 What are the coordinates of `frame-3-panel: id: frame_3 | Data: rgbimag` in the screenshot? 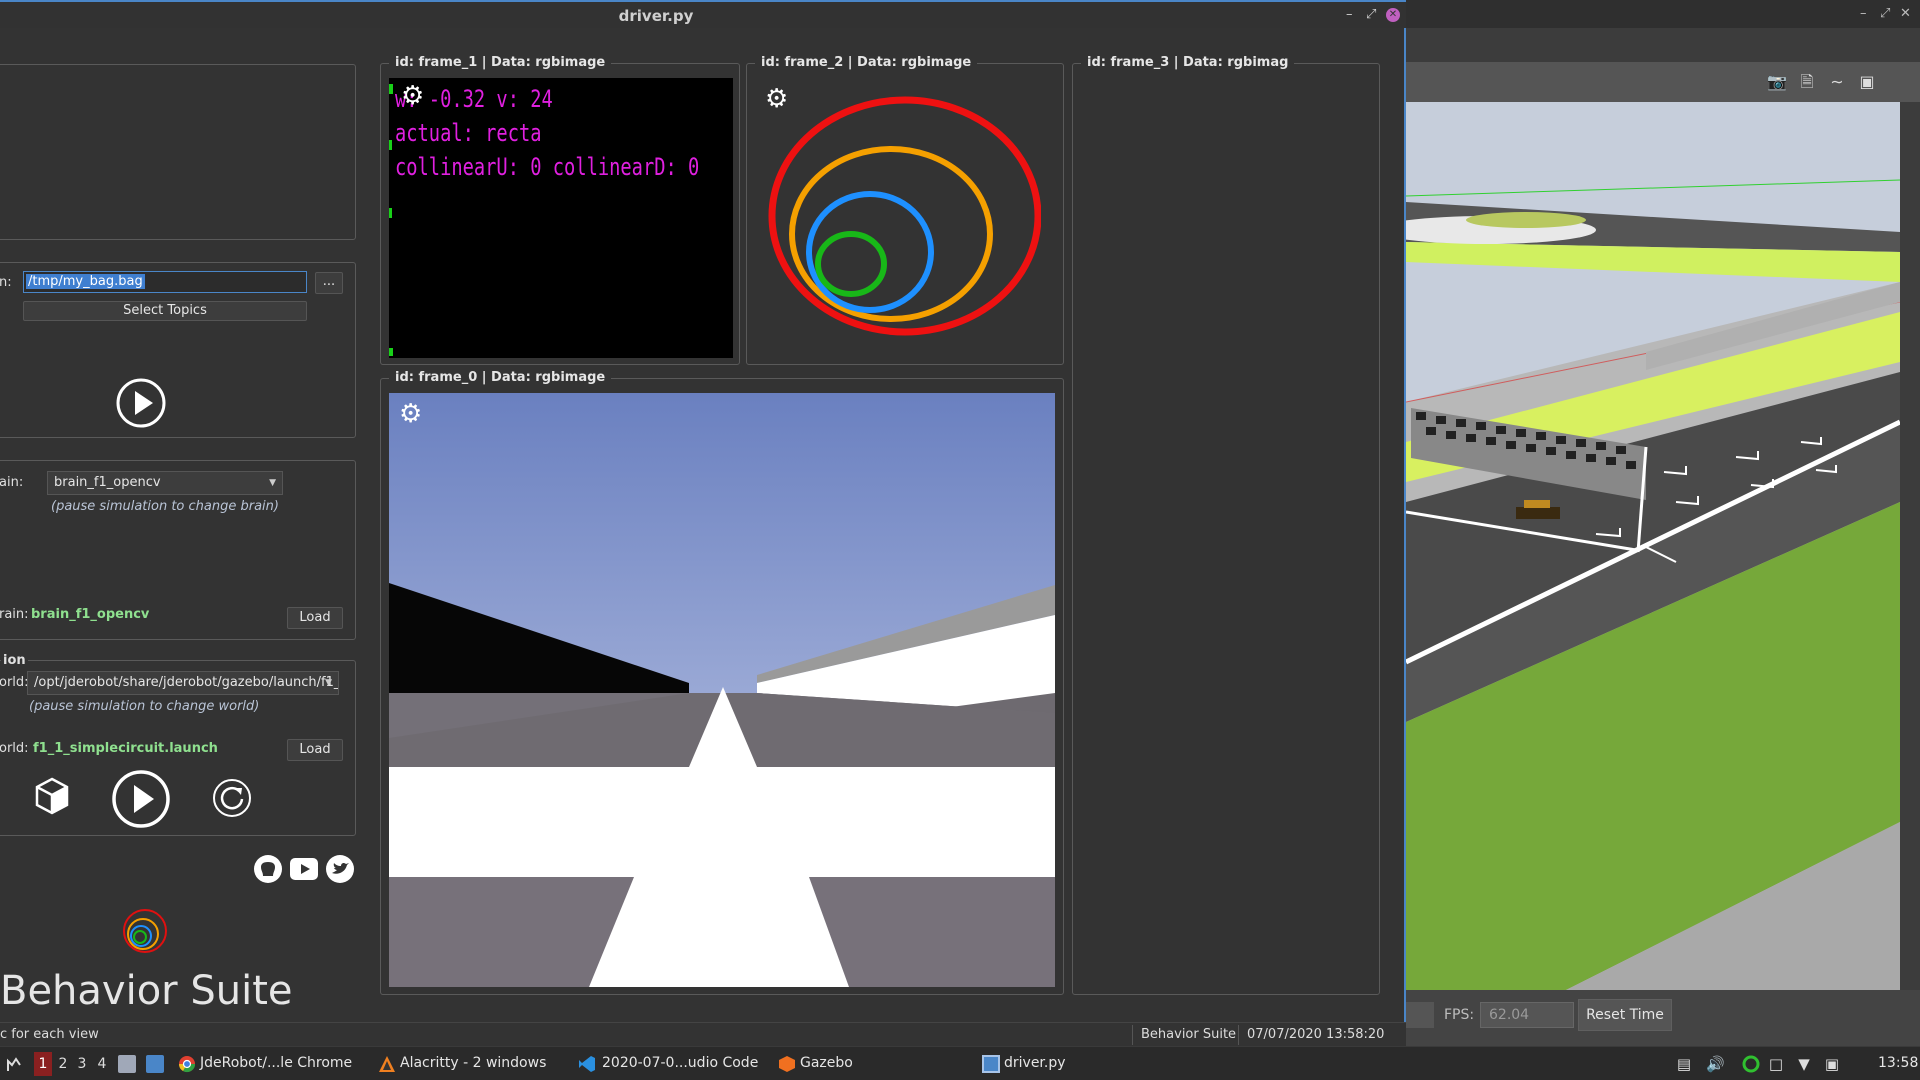 It's located at (1226, 525).